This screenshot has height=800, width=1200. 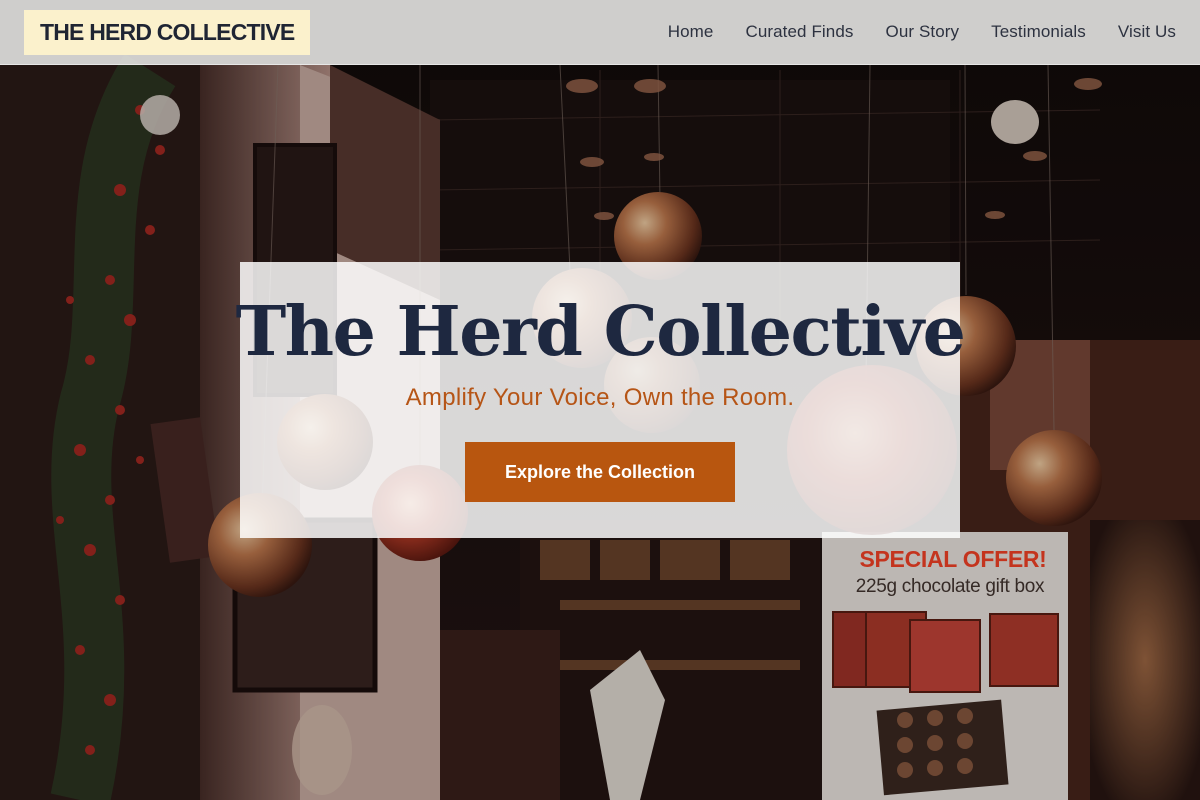 What do you see at coordinates (600, 332) in the screenshot?
I see `hero-title: The Herd Collective` at bounding box center [600, 332].